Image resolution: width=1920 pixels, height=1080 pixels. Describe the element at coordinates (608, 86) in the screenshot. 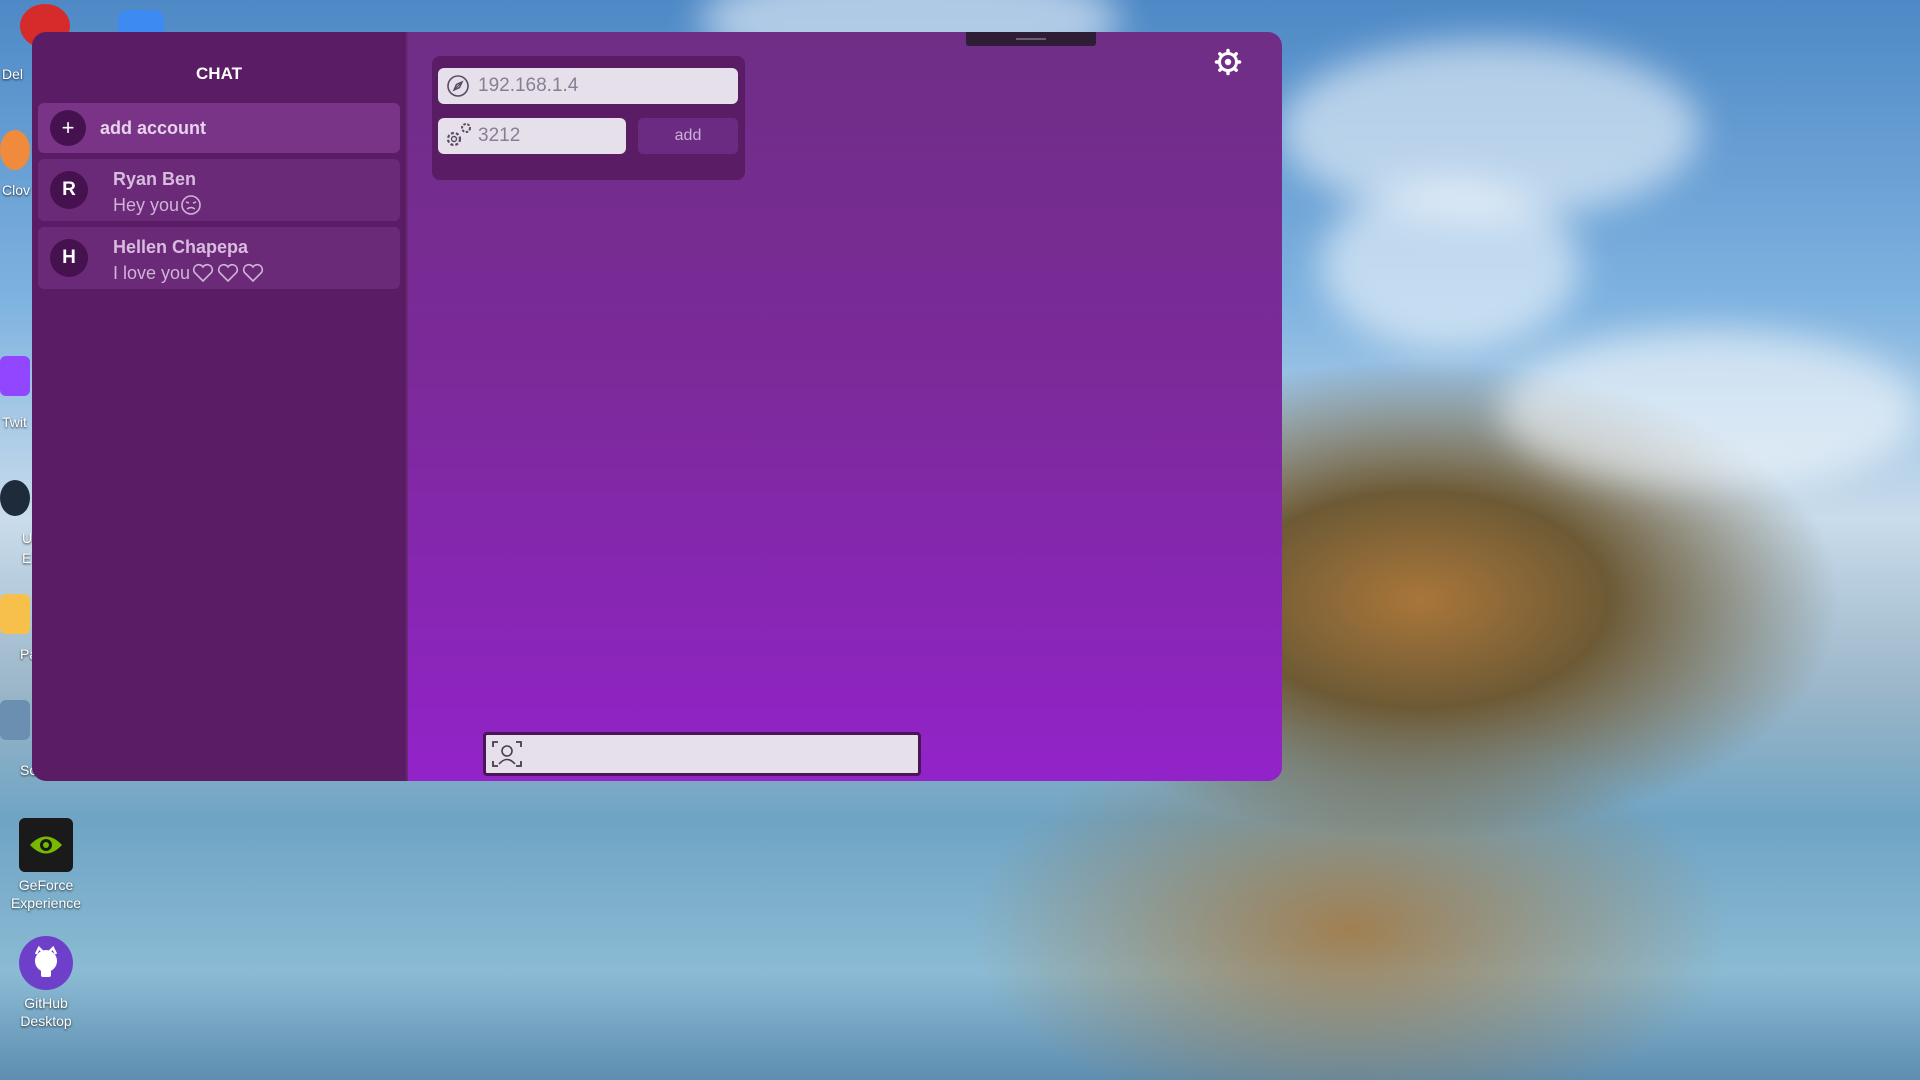

I see `ip-address-input` at that location.